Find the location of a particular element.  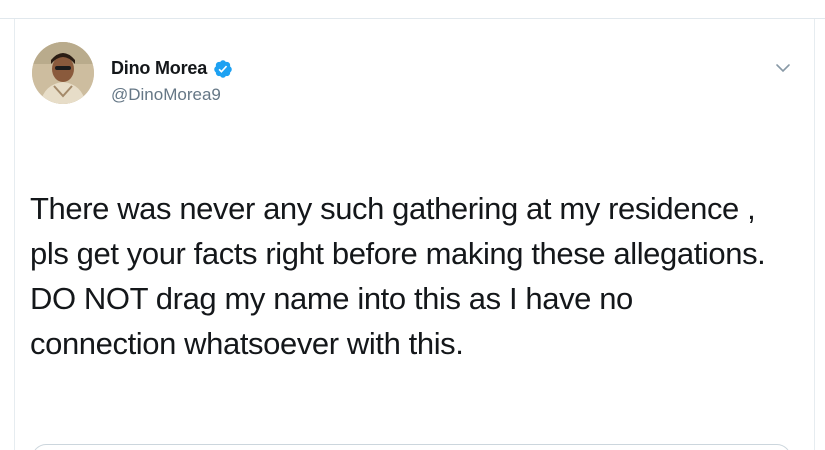

avatar-image is located at coordinates (63, 73).